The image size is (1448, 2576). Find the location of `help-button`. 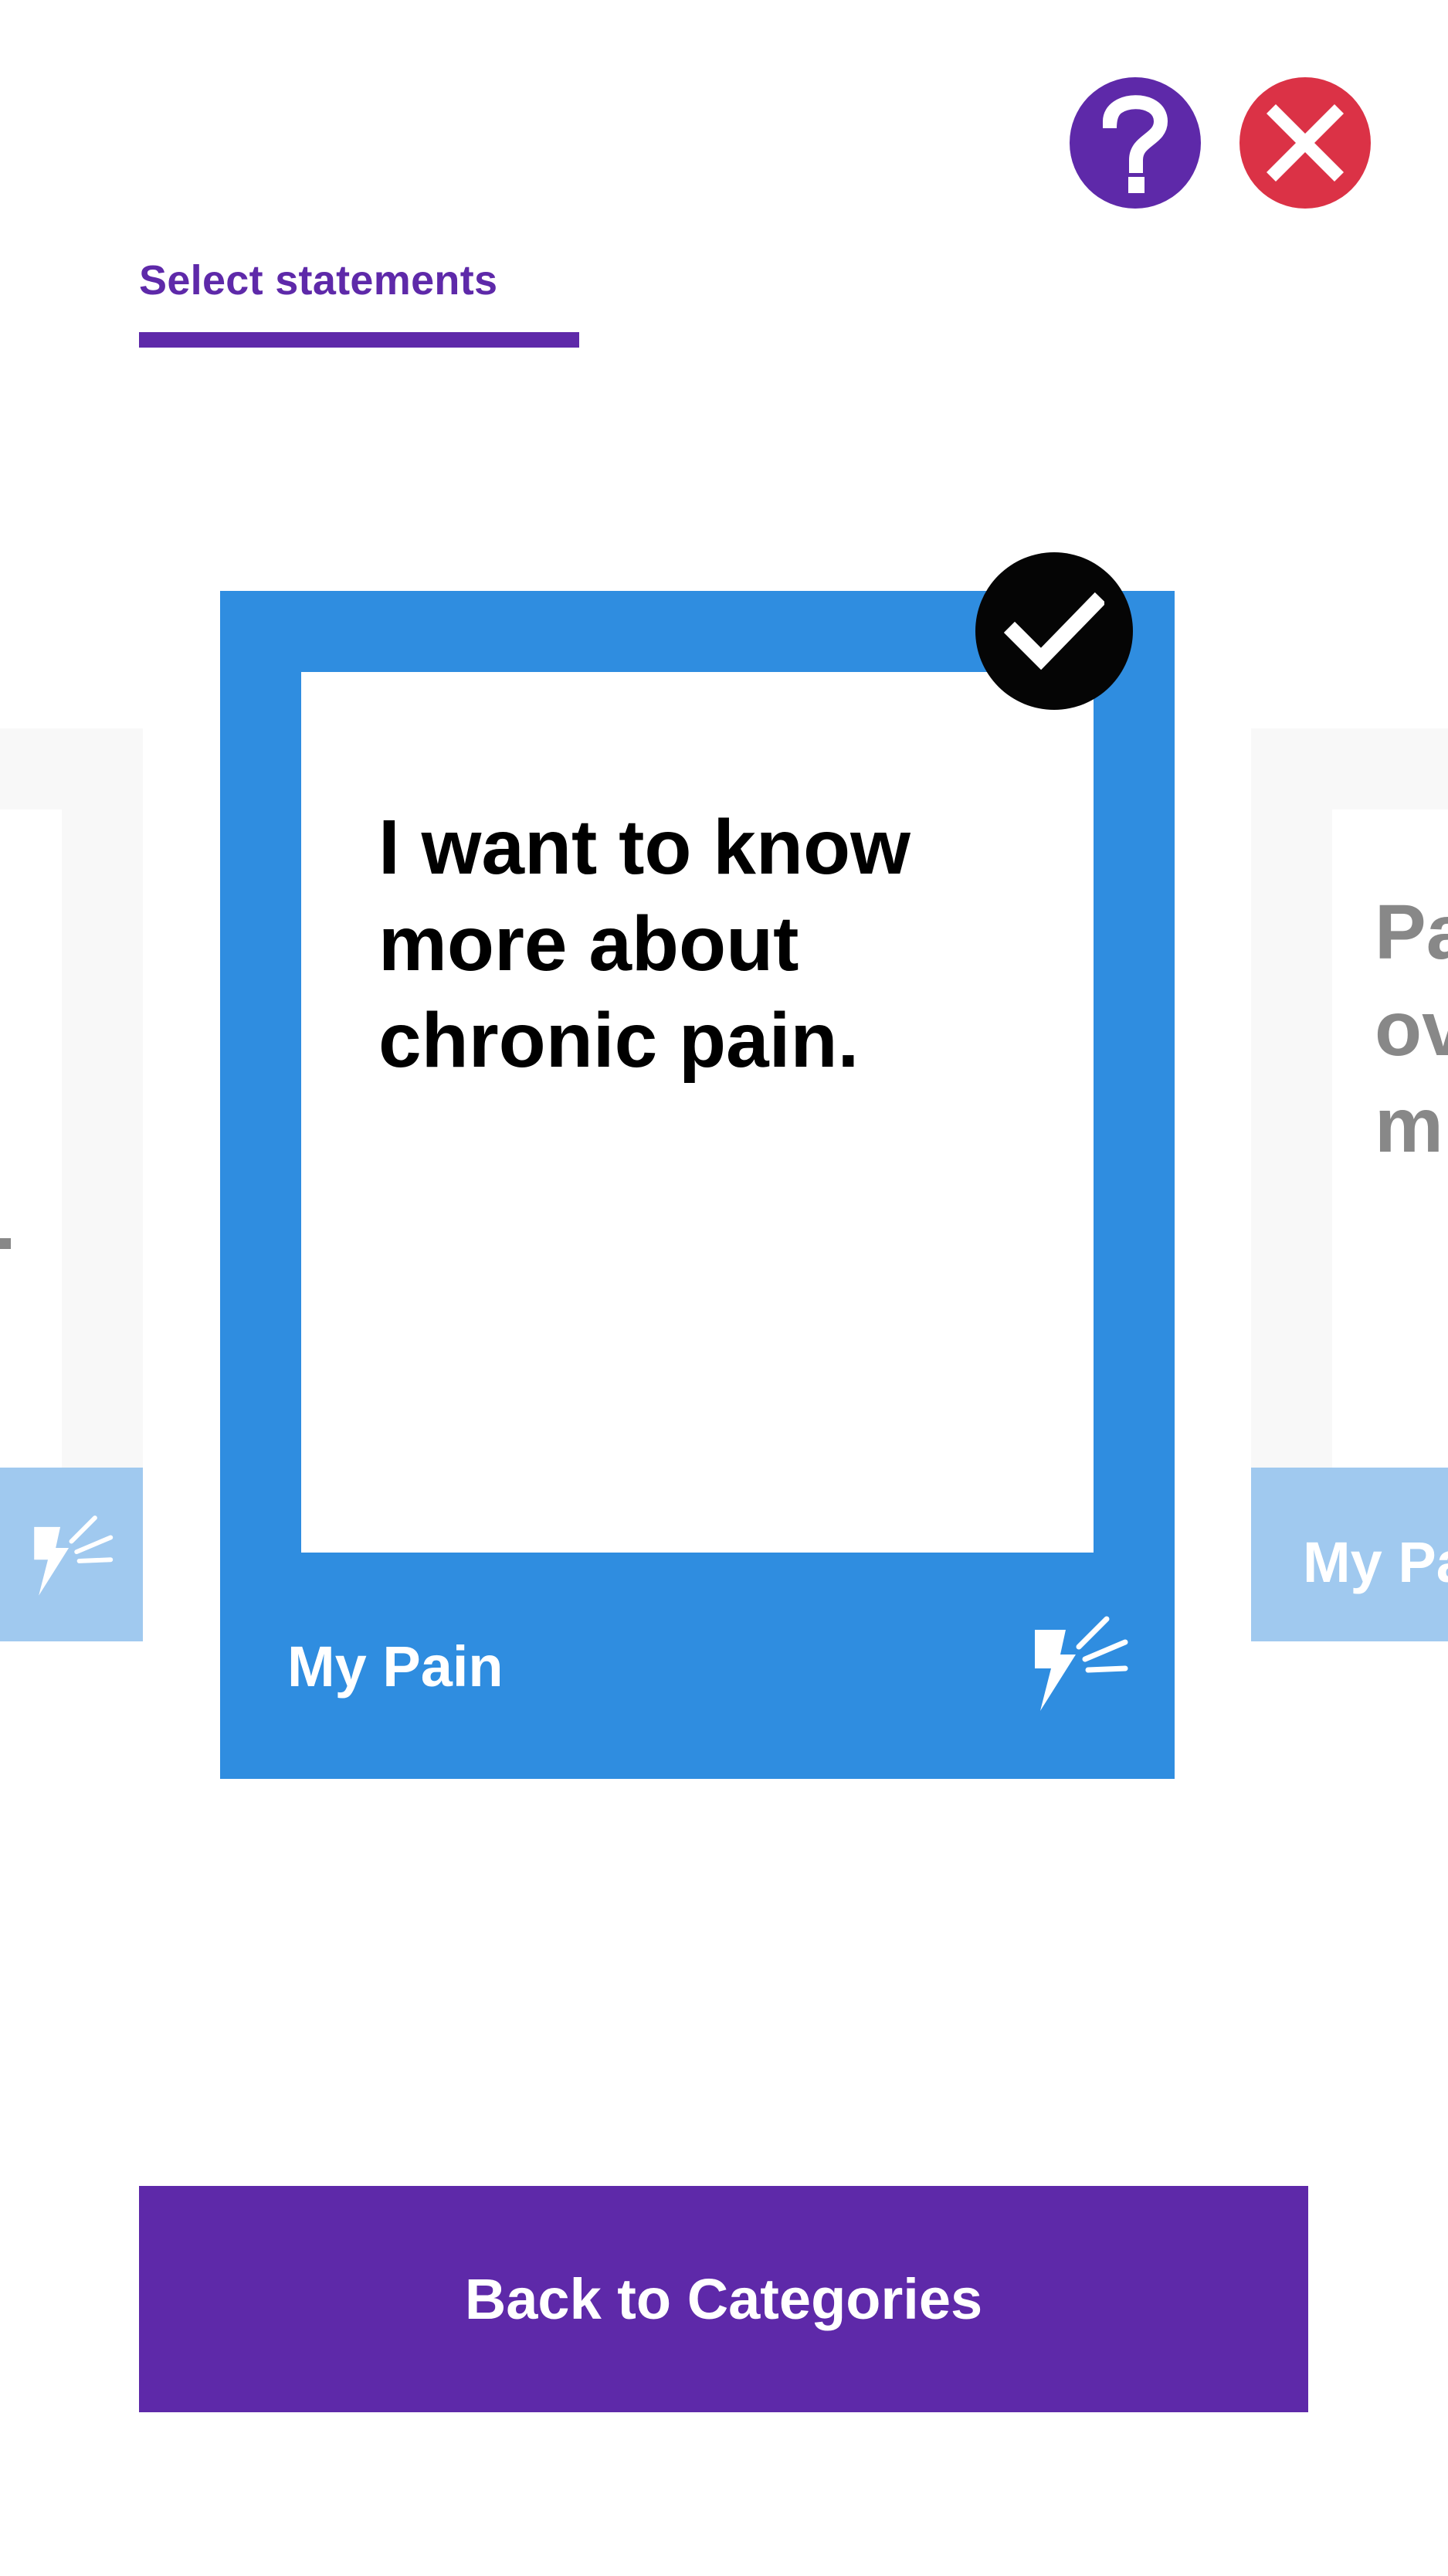

help-button is located at coordinates (1135, 143).